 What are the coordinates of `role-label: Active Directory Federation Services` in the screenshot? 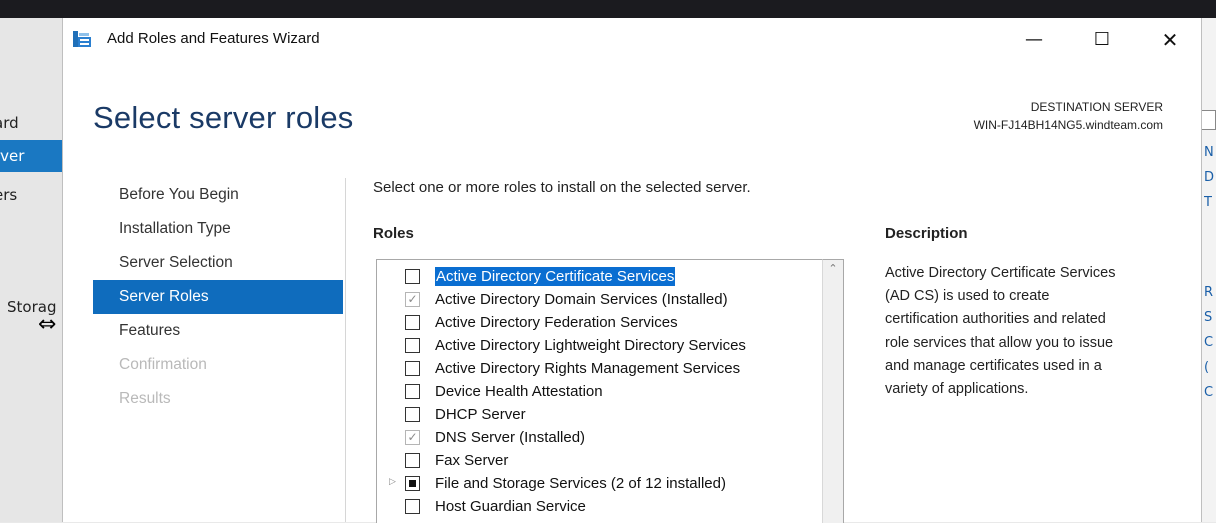 It's located at (556, 322).